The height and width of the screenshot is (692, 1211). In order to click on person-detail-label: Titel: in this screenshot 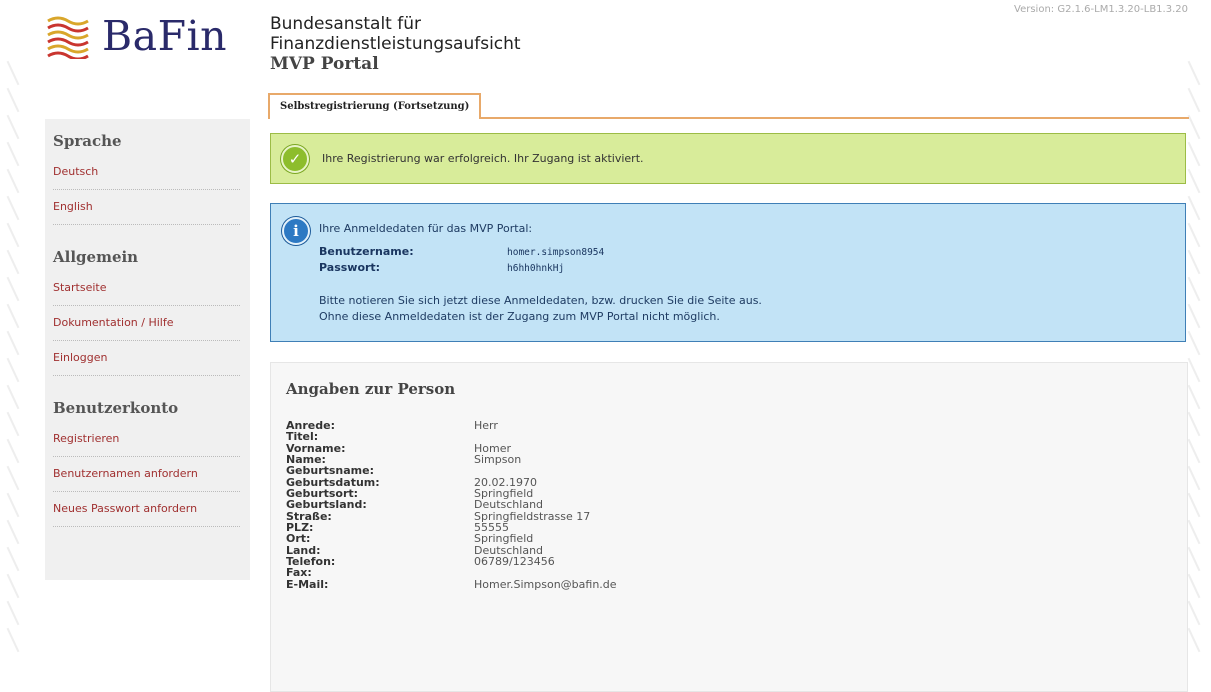, I will do `click(302, 437)`.